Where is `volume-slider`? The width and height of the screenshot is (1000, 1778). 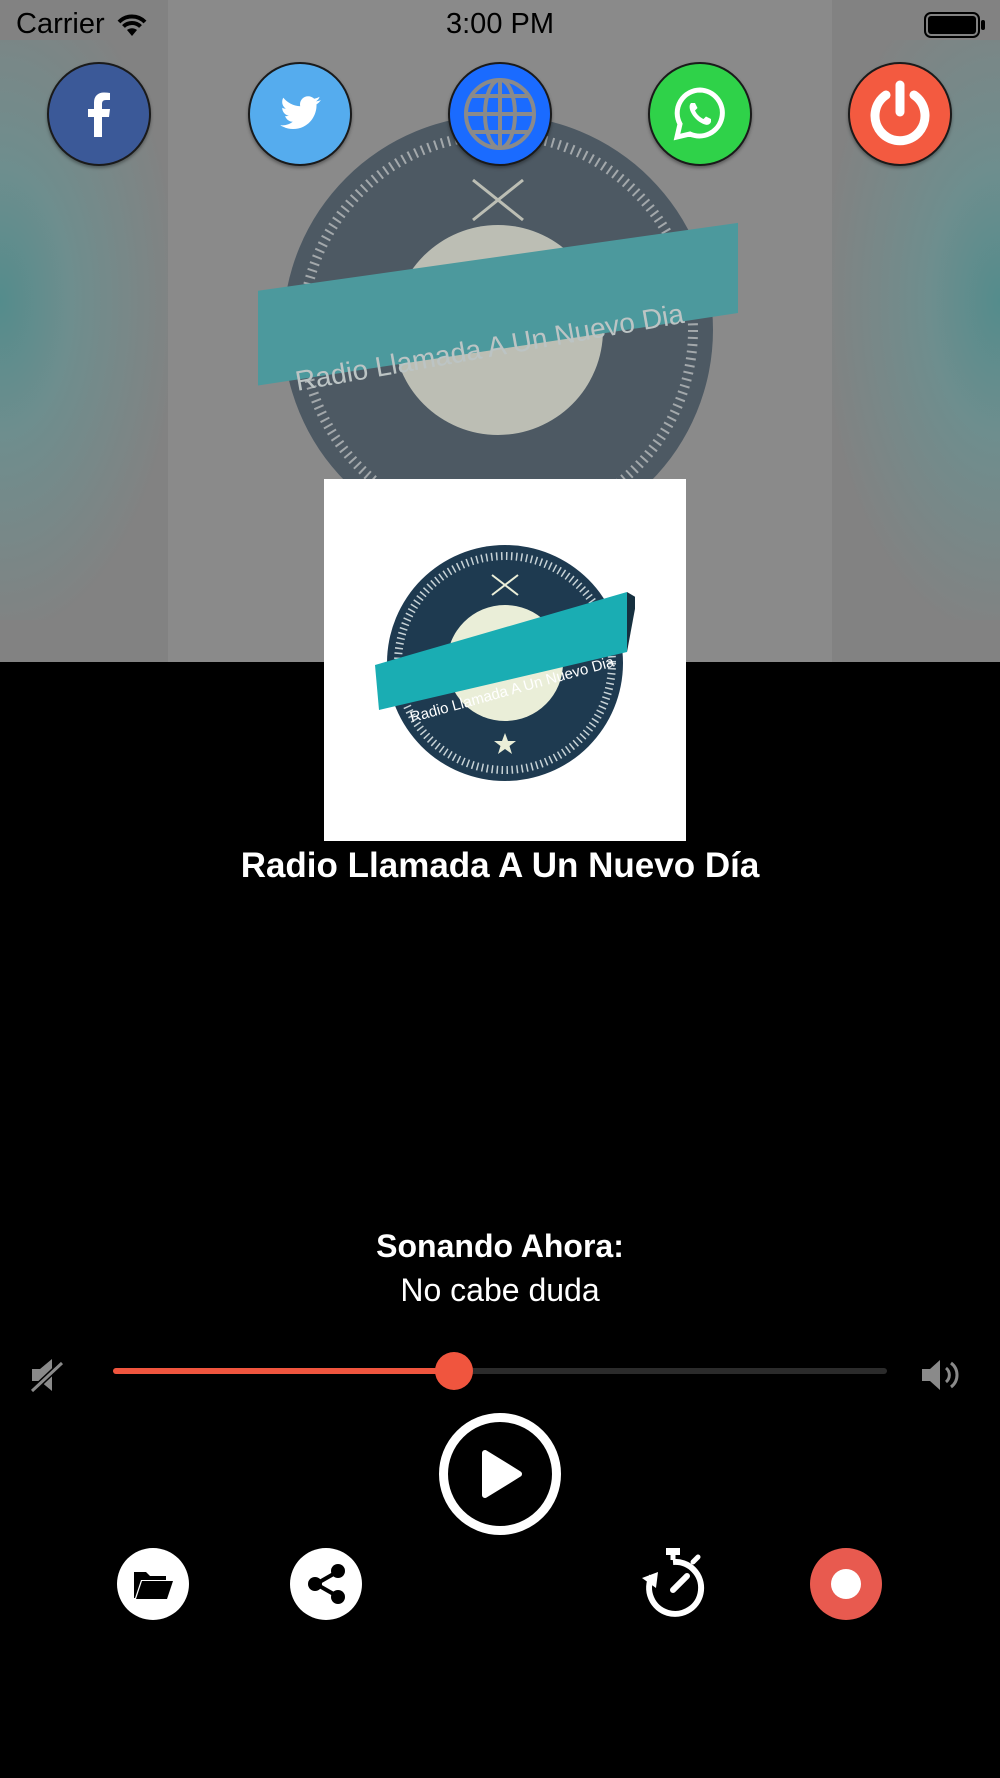
volume-slider is located at coordinates (500, 1371).